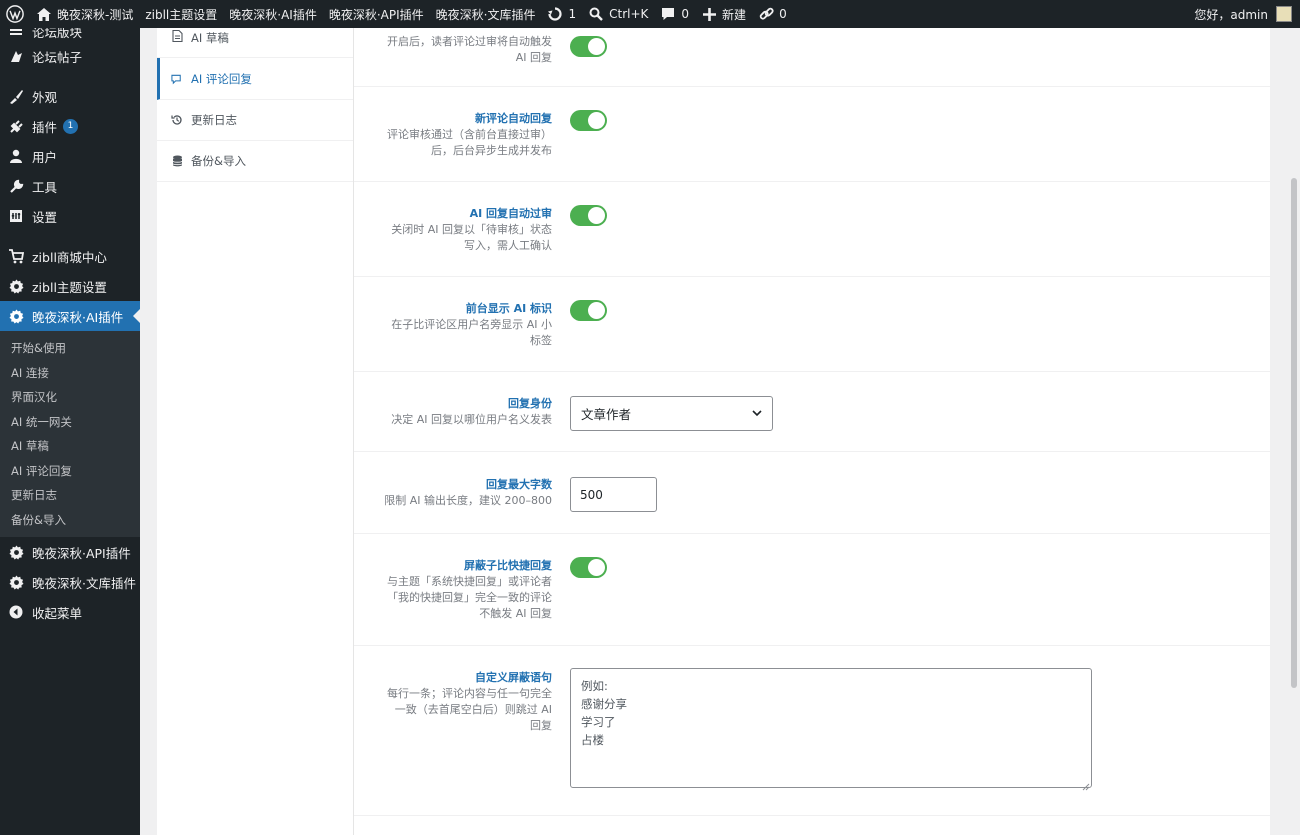  Describe the element at coordinates (471, 229) in the screenshot. I see `setting-description: 关闭时 AI 回复以「待审核」状态` at that location.